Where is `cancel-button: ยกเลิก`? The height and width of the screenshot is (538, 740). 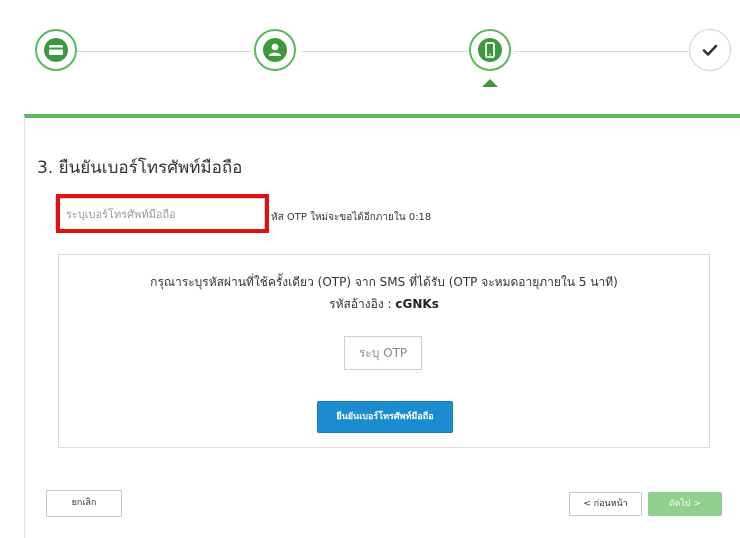 cancel-button: ยกเลิก is located at coordinates (84, 503).